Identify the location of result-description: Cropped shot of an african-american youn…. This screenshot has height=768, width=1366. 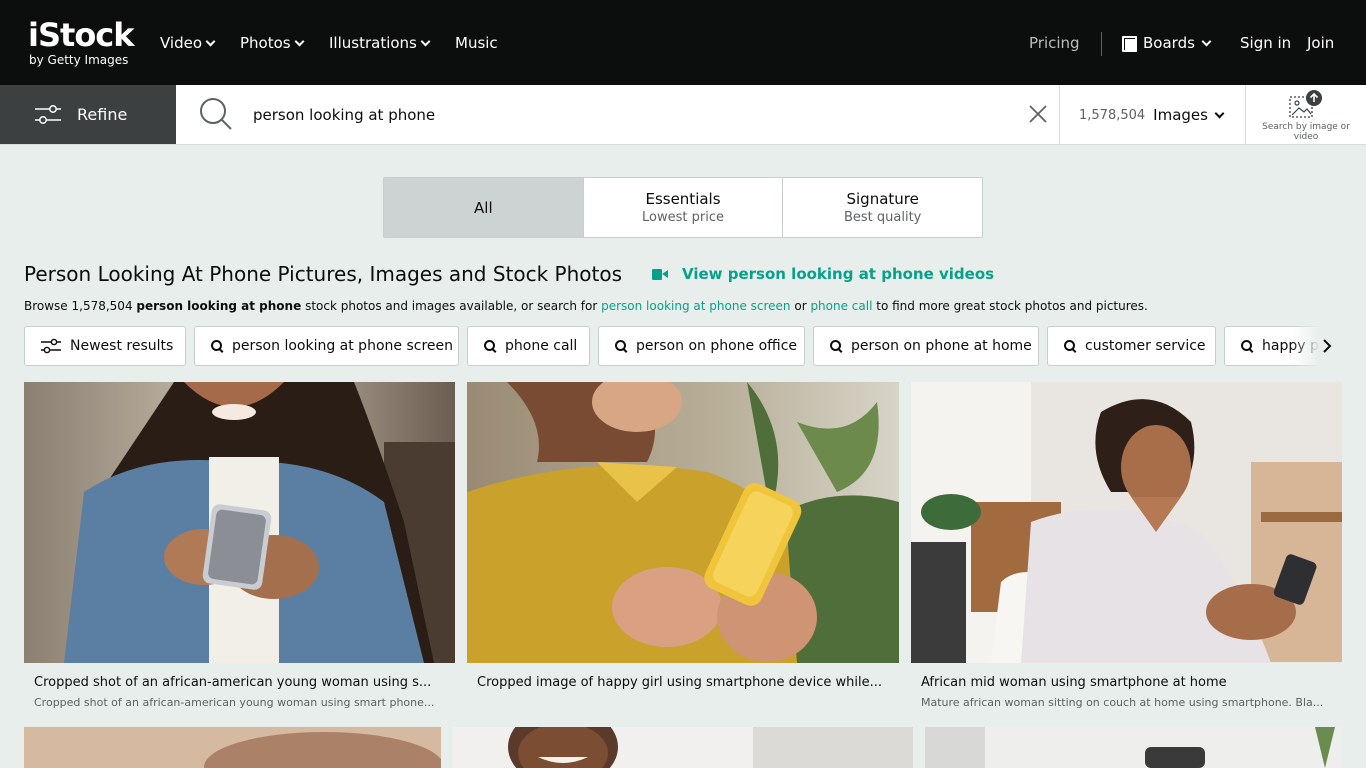
(234, 702).